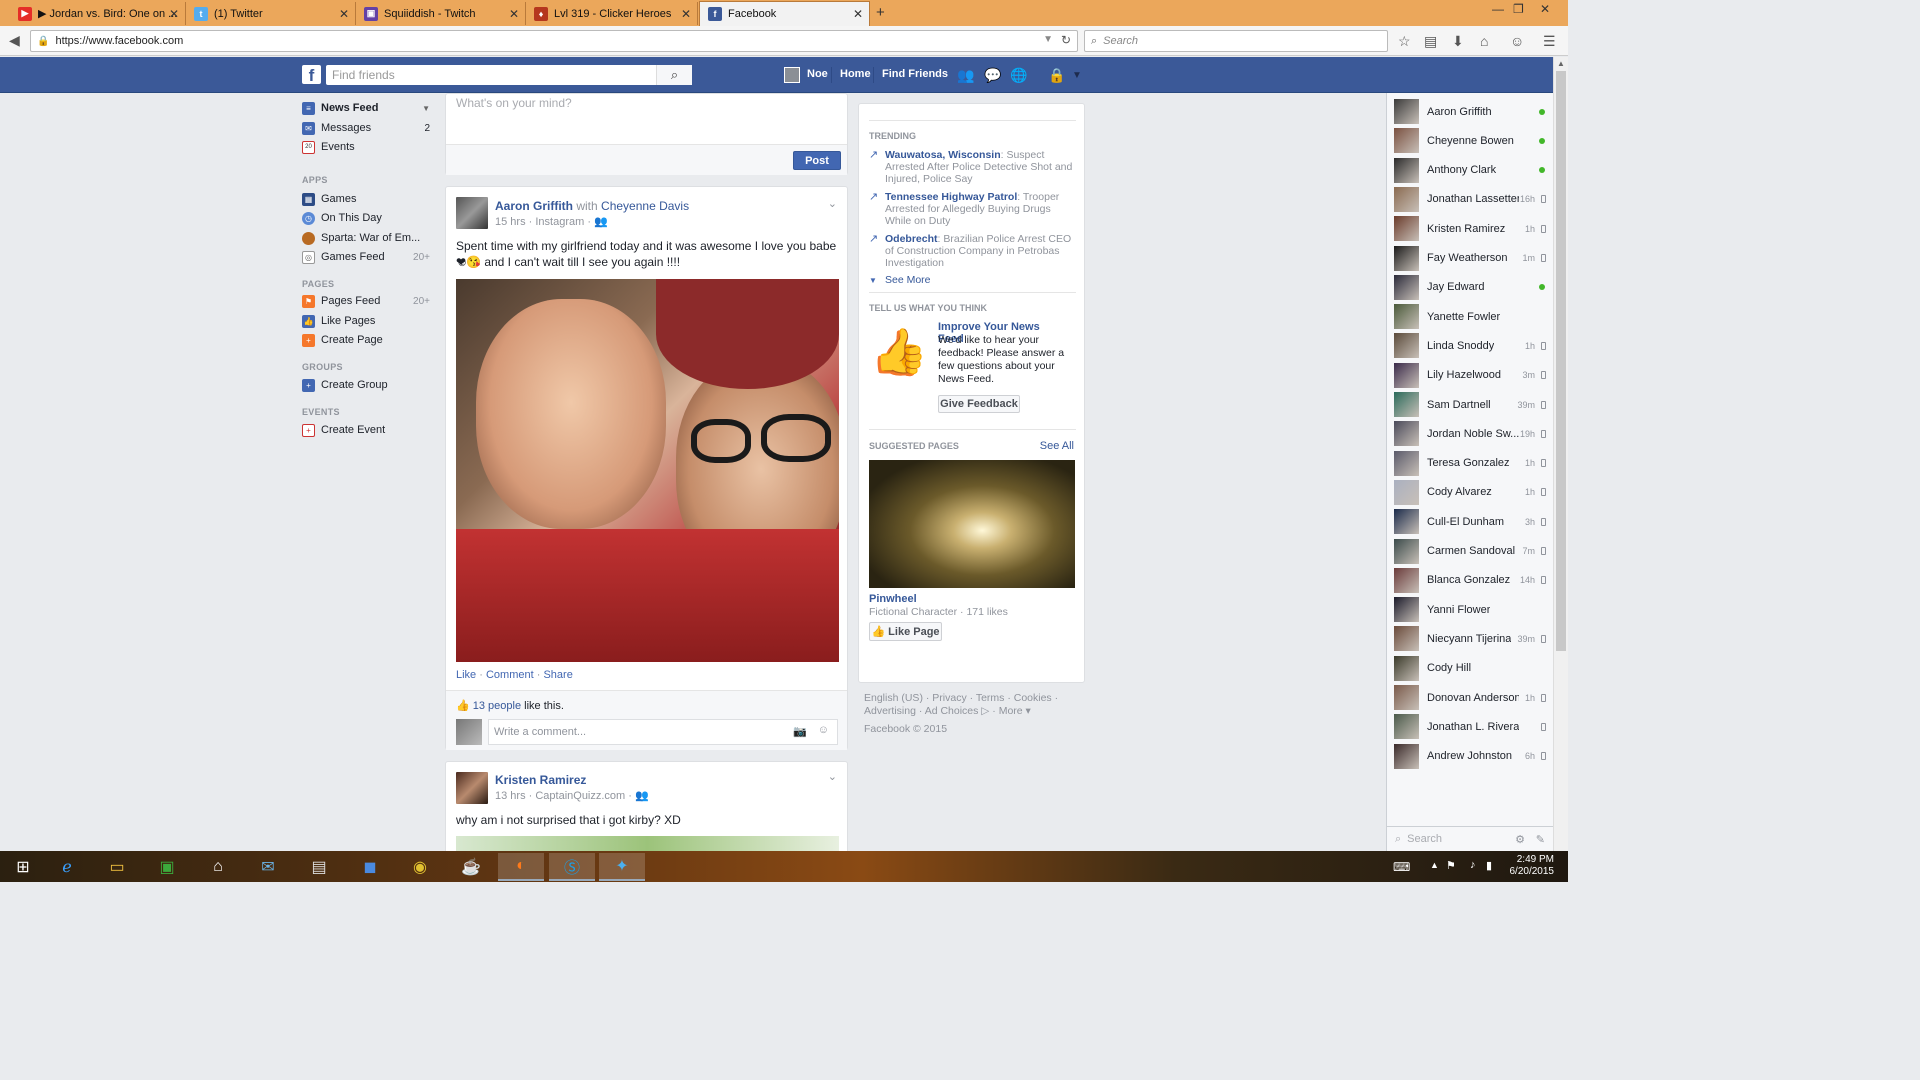 This screenshot has height=1080, width=1920. Describe the element at coordinates (1470, 580) in the screenshot. I see `chat-contact: Blanca Gonzalez 14h` at that location.